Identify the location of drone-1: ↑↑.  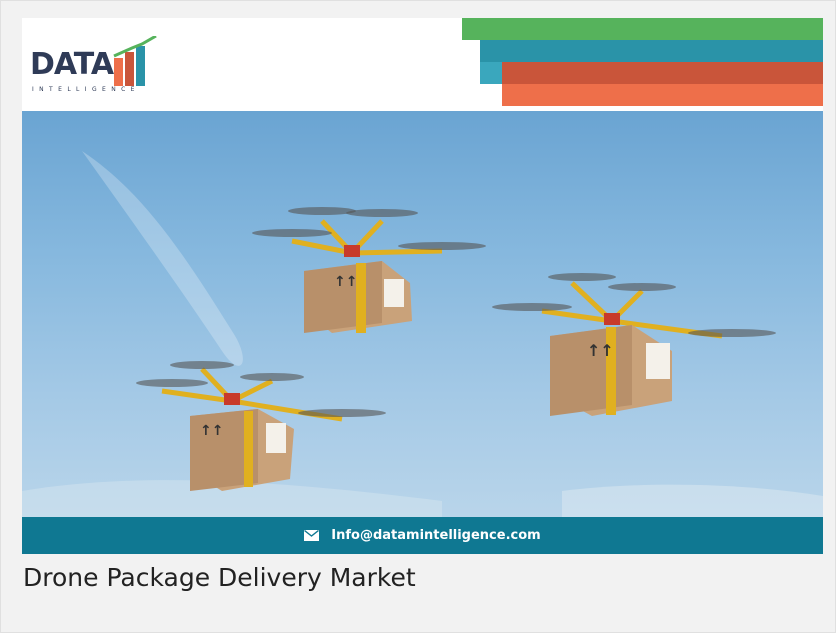
(369, 270).